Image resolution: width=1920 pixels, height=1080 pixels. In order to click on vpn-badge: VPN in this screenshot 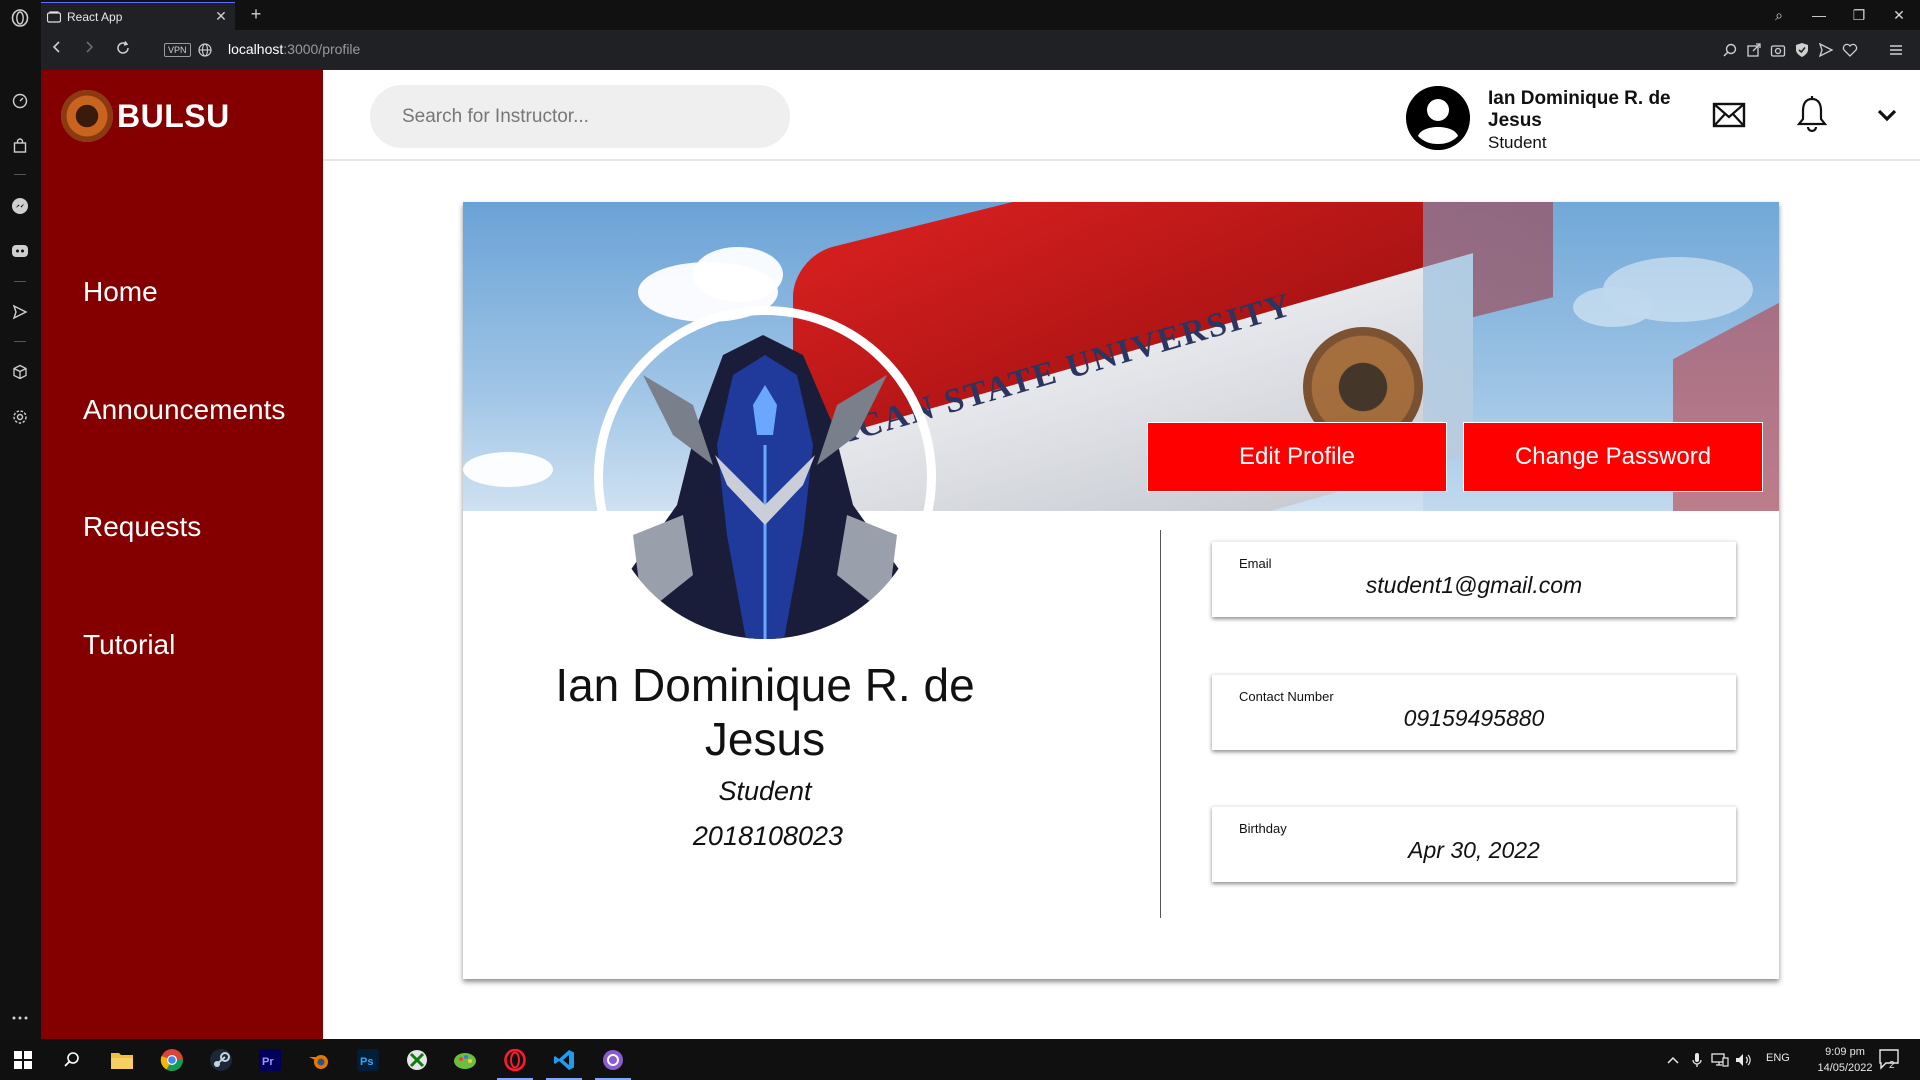, I will do `click(177, 50)`.